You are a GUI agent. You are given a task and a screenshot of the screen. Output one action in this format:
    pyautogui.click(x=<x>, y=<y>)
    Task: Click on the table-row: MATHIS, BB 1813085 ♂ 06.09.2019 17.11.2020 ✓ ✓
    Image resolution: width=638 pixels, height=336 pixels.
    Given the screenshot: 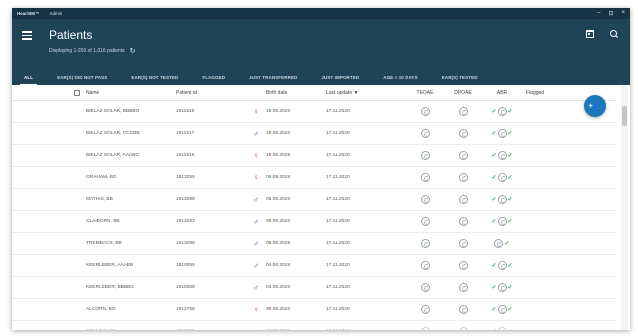 What is the action you would take?
    pyautogui.click(x=314, y=200)
    